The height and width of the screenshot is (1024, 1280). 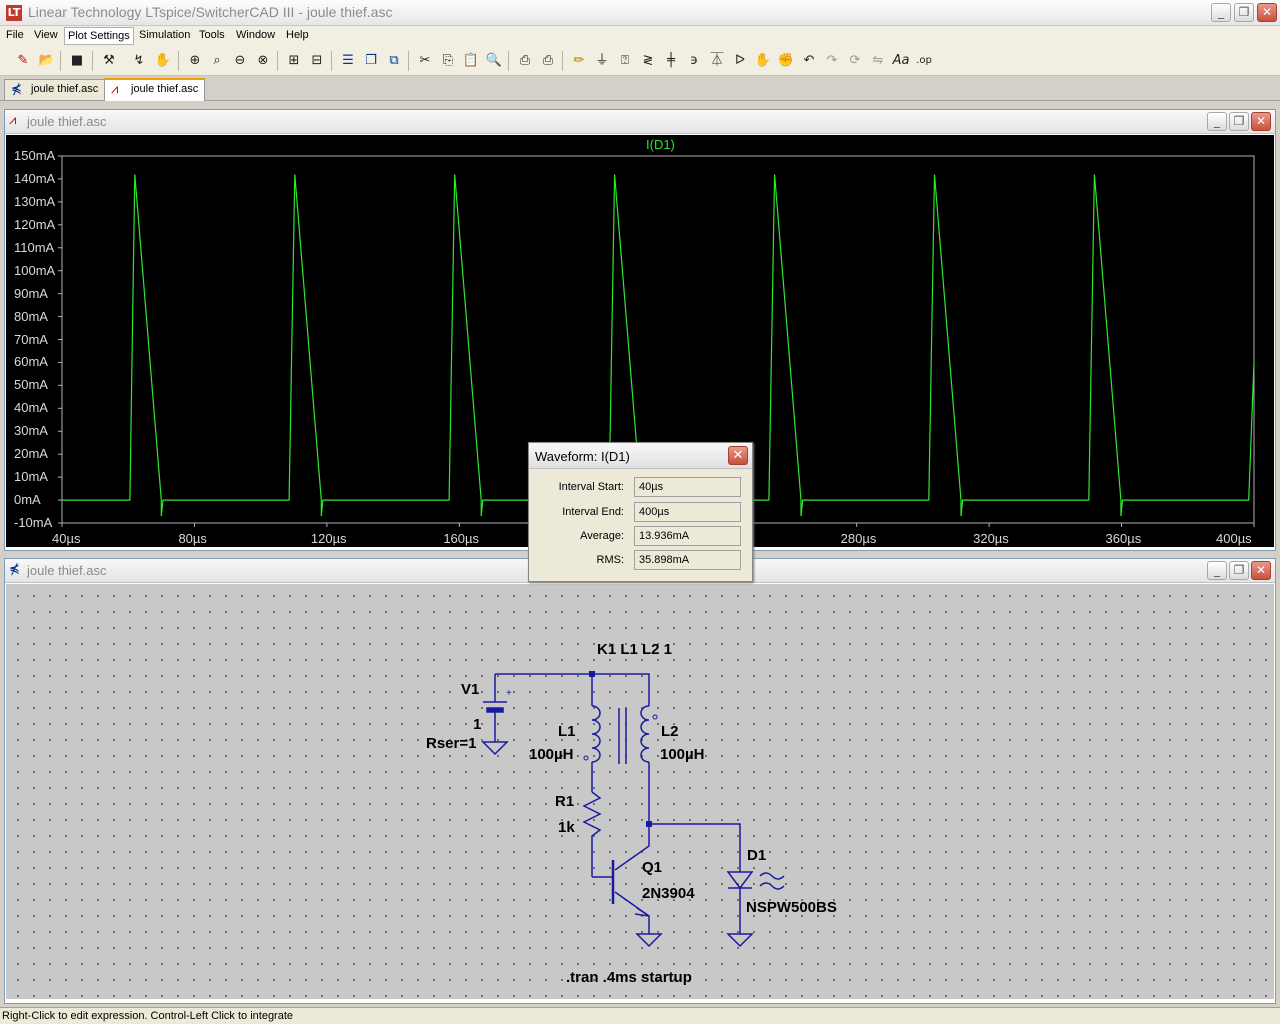 I want to click on minimize-button: _, so click(x=1221, y=12).